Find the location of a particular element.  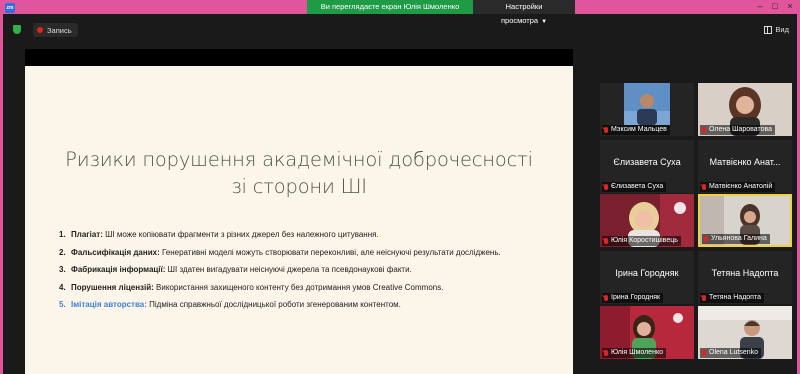

view-options-button: Настройки просмотра ▼ is located at coordinates (524, 12).